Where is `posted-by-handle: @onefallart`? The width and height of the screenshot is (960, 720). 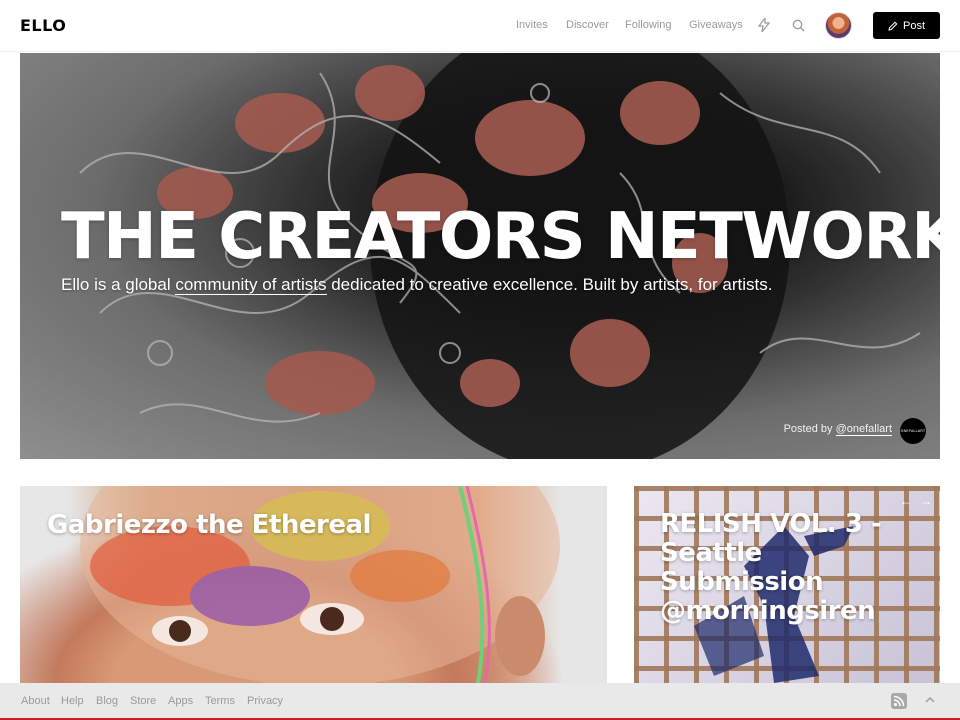
posted-by-handle: @onefallart is located at coordinates (863, 429).